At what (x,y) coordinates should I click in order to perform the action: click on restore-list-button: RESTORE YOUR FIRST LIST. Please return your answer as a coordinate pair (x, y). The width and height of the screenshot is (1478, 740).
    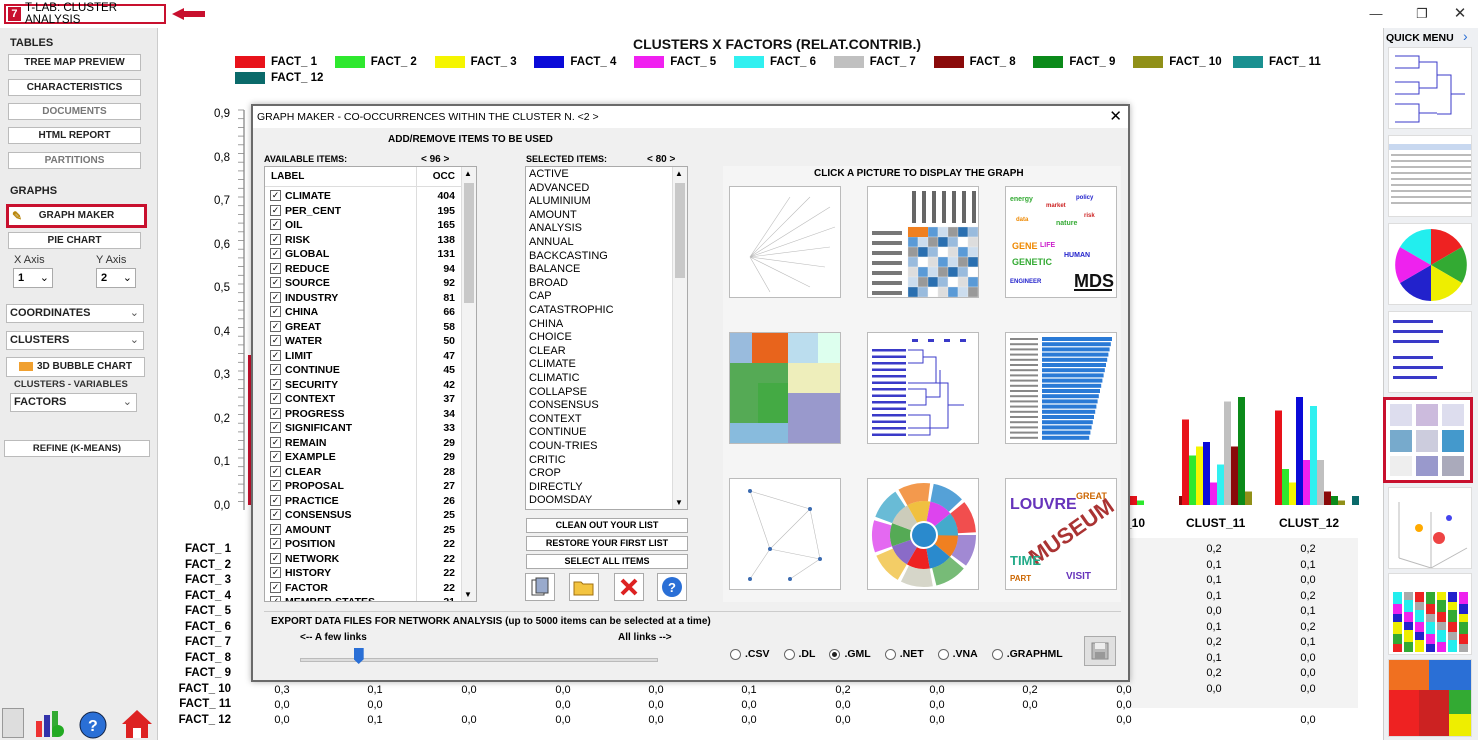
    Looking at the image, I should click on (607, 543).